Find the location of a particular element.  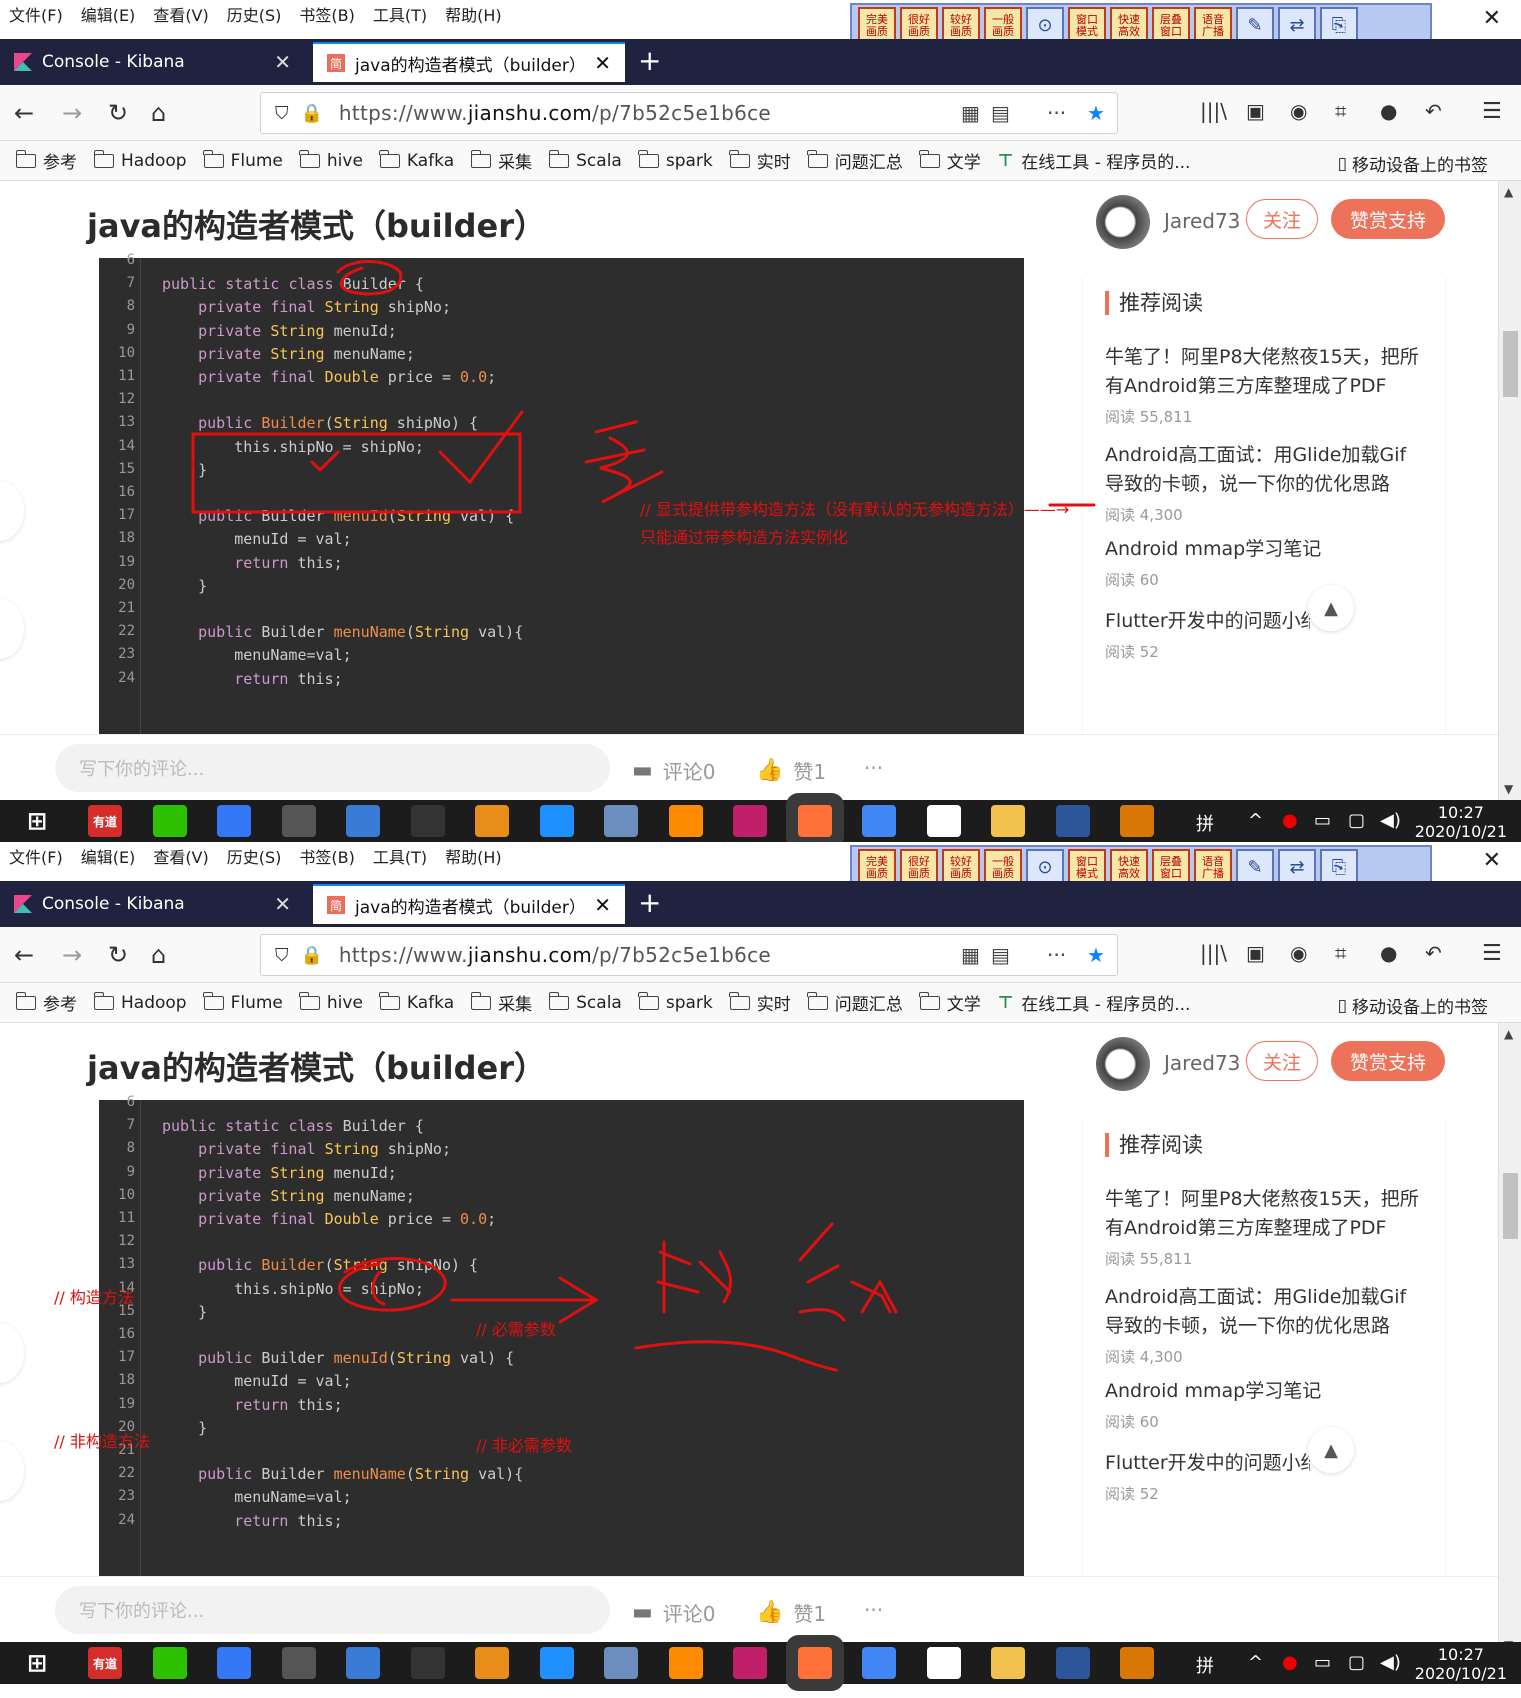

youdao-icon: 有道 is located at coordinates (105, 1663).